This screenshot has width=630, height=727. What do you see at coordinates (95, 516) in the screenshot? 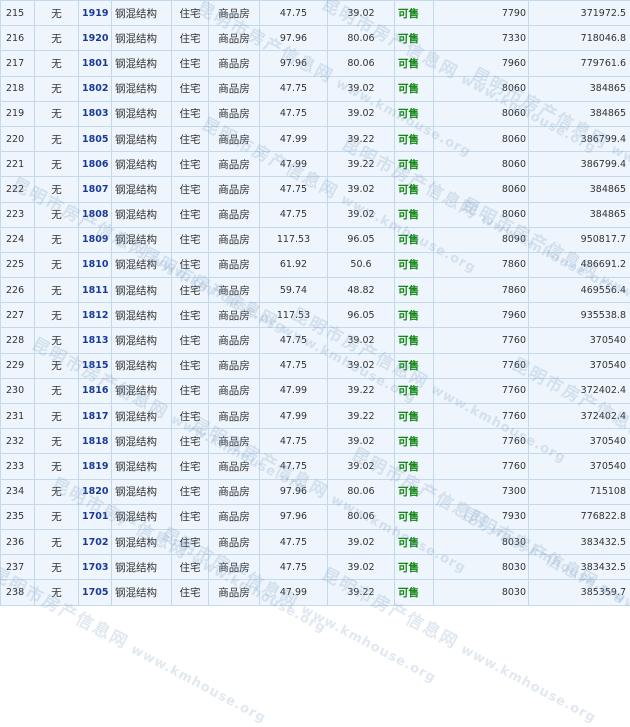
I see `room-number-link: 1701` at bounding box center [95, 516].